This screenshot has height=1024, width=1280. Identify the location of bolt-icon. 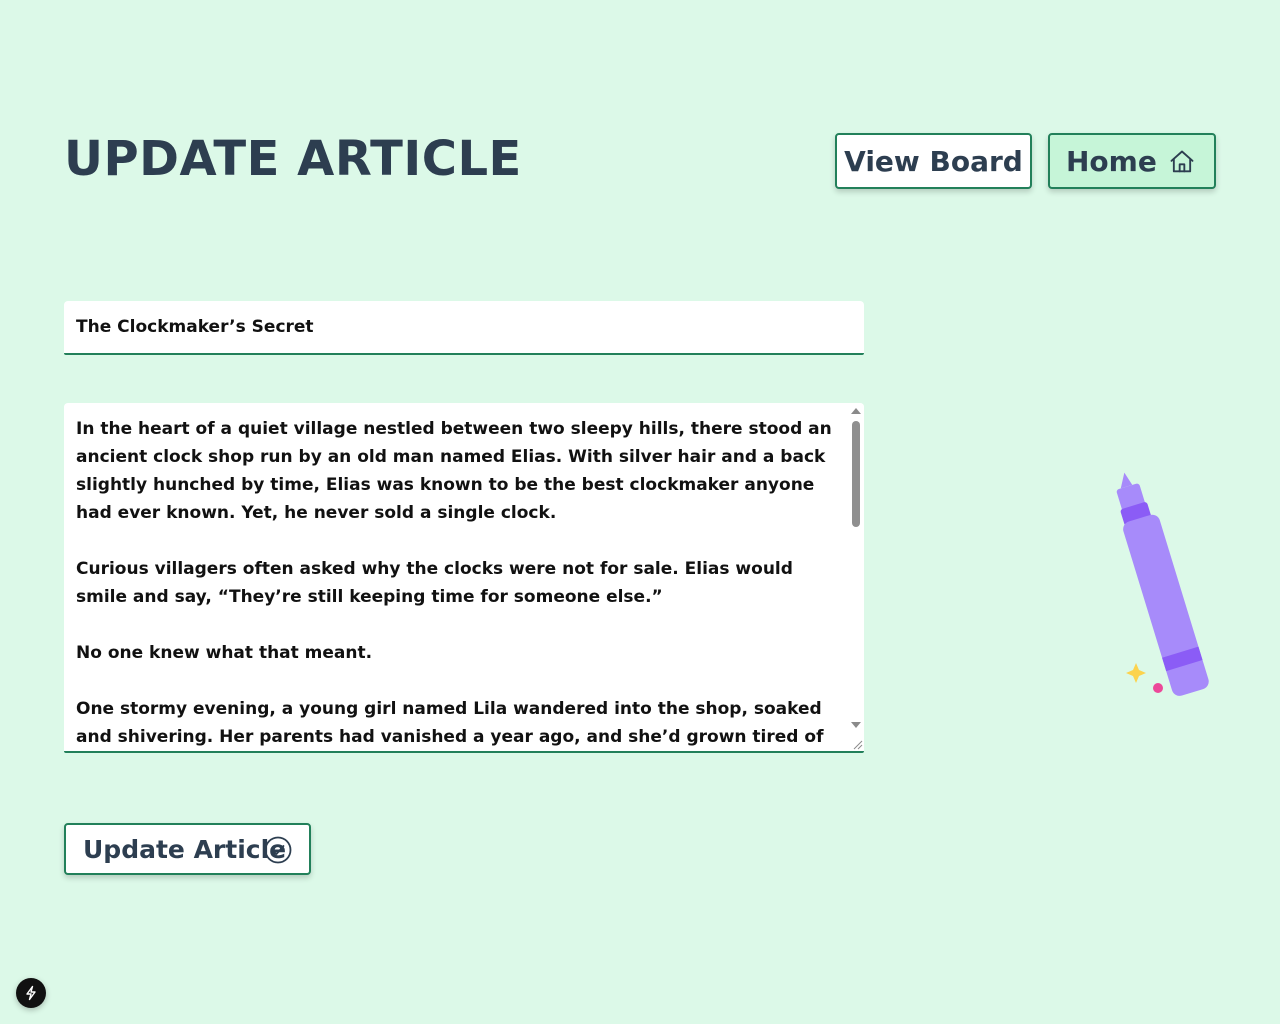
(31, 993).